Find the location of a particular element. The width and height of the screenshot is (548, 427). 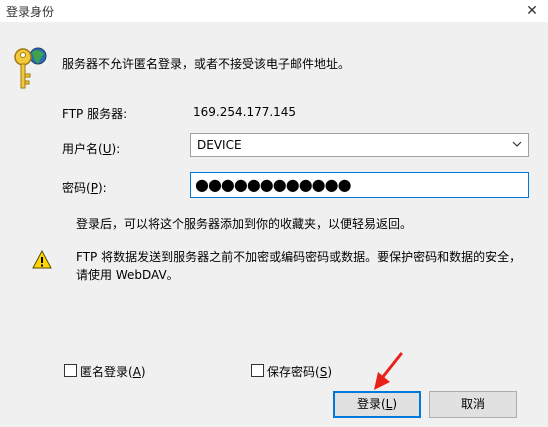

username-label: 用户名(U): is located at coordinates (91, 148).